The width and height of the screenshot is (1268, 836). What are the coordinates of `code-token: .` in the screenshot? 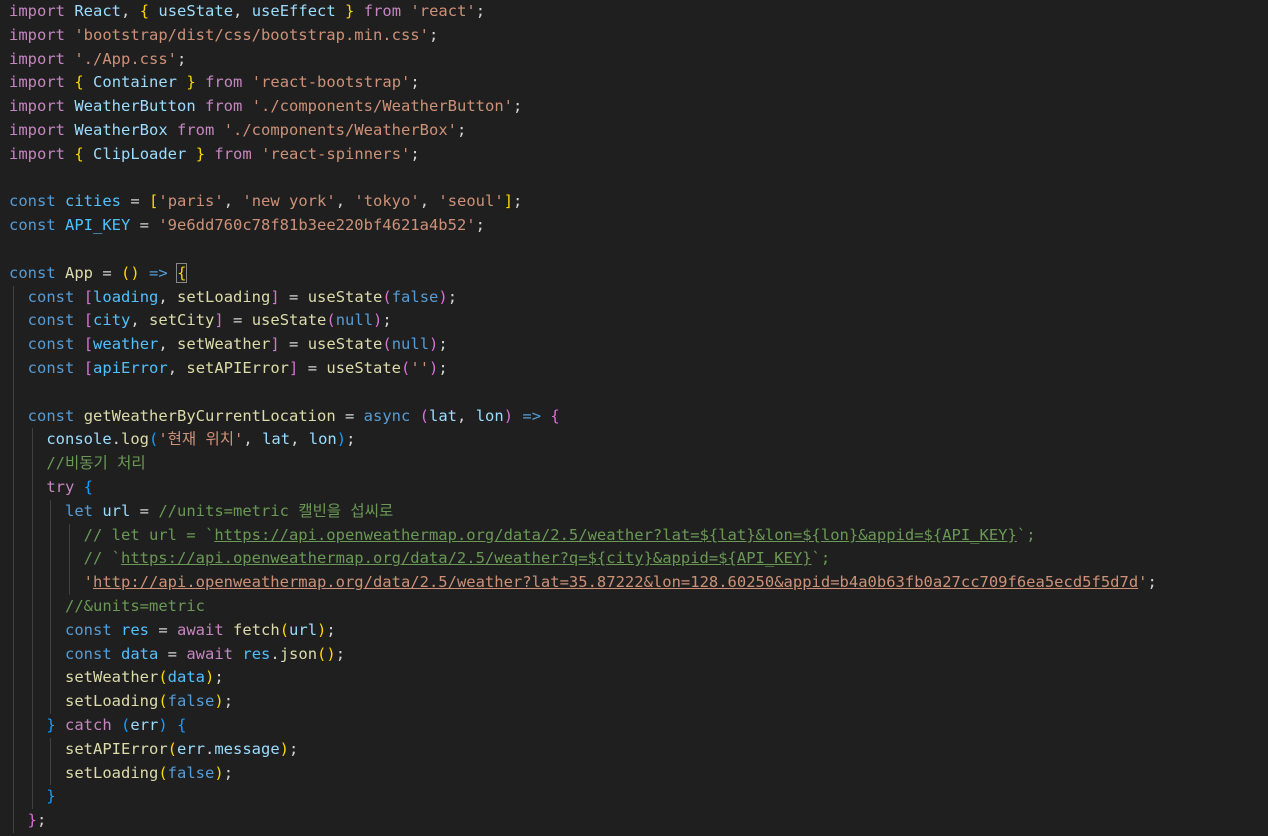 It's located at (116, 439).